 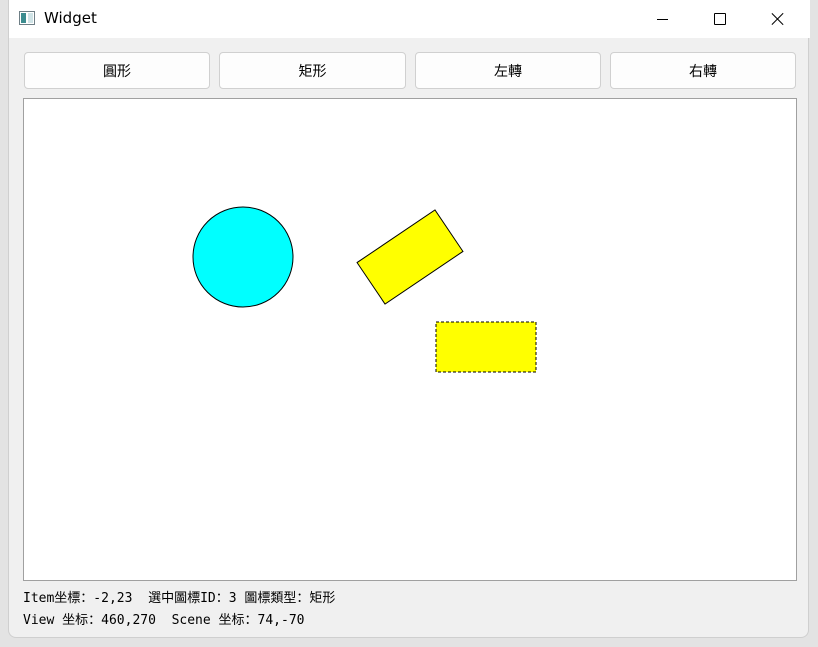 I want to click on rotate-left-button: 左轉, so click(x=508, y=70).